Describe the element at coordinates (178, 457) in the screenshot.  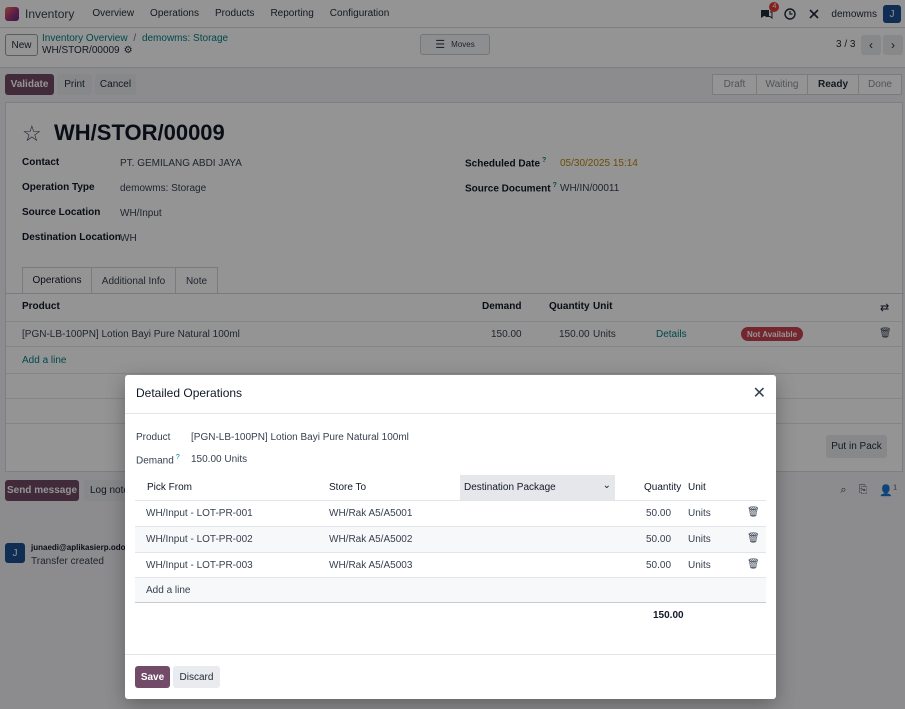
I see `help-icon: ?` at that location.